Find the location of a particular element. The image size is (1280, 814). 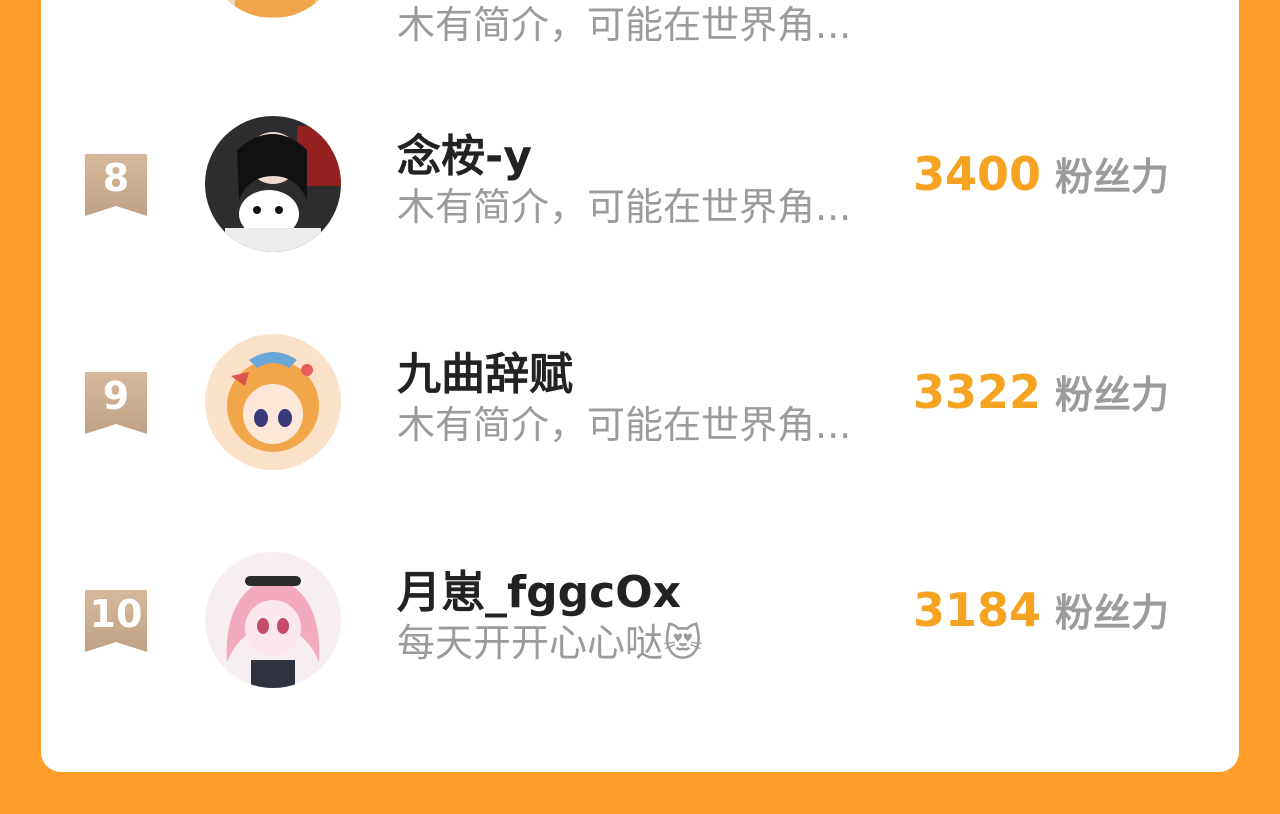

rank-number: 8 is located at coordinates (116, 178).